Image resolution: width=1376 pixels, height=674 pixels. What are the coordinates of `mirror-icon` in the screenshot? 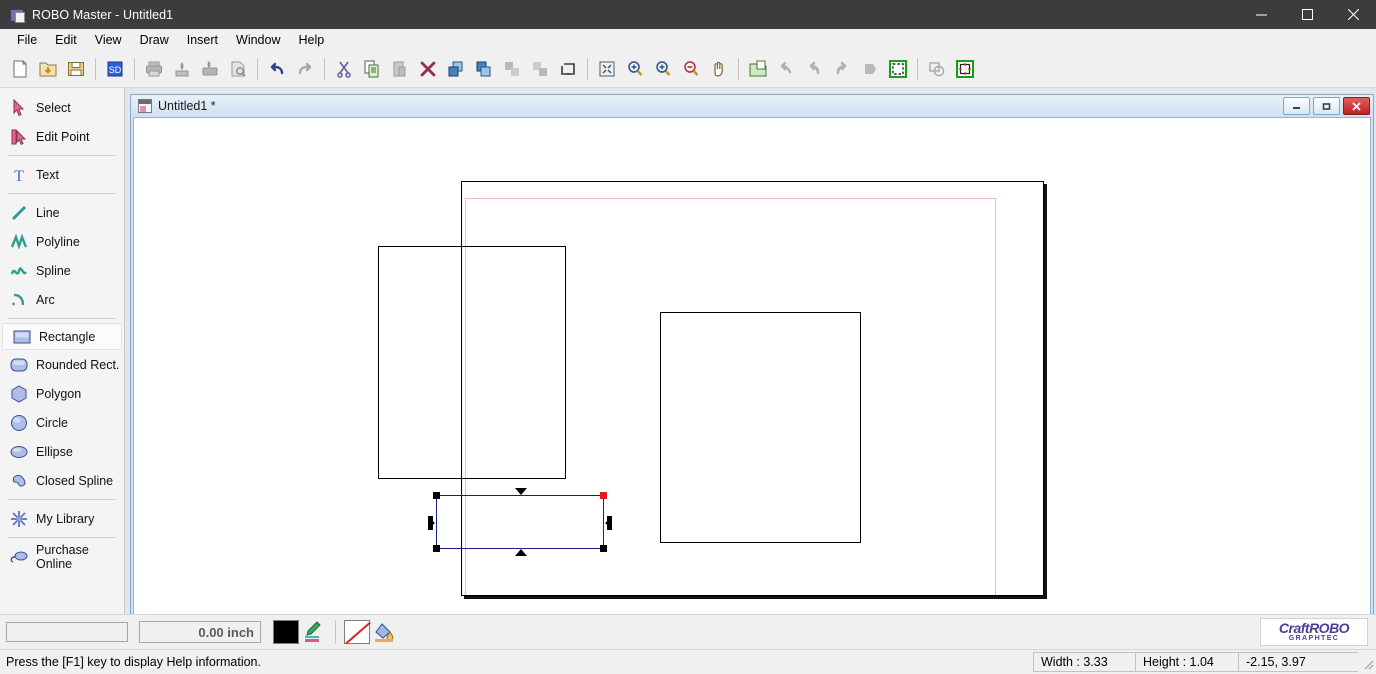 It's located at (870, 69).